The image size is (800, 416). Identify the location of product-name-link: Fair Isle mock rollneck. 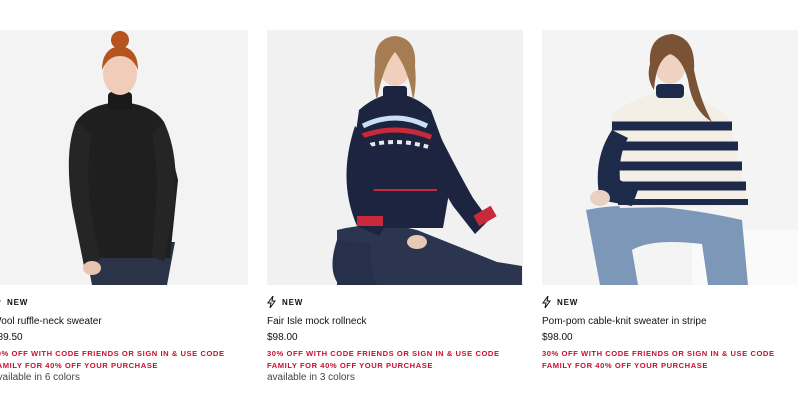
(395, 321).